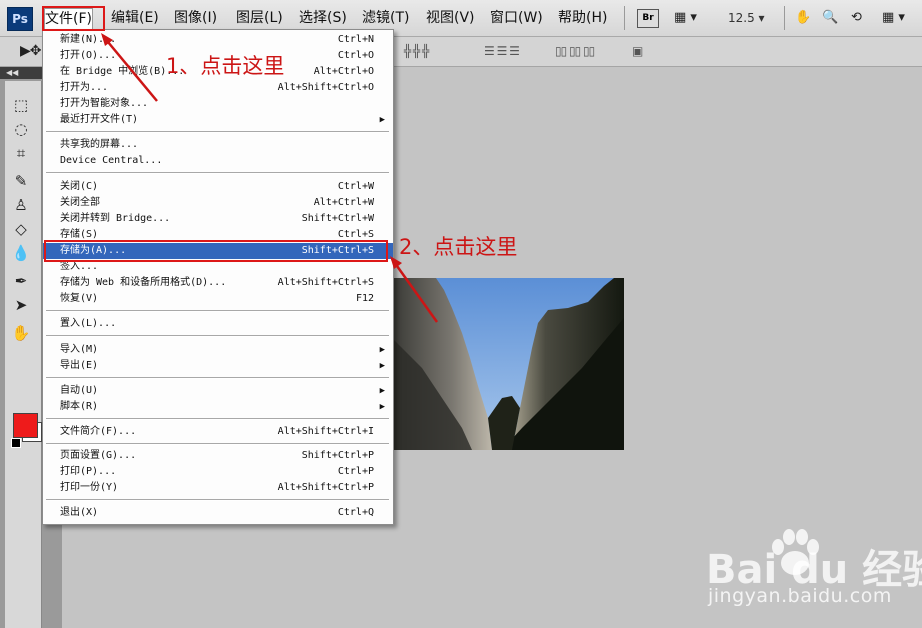  Describe the element at coordinates (830, 18) in the screenshot. I see `zoom-icon: 🔍` at that location.